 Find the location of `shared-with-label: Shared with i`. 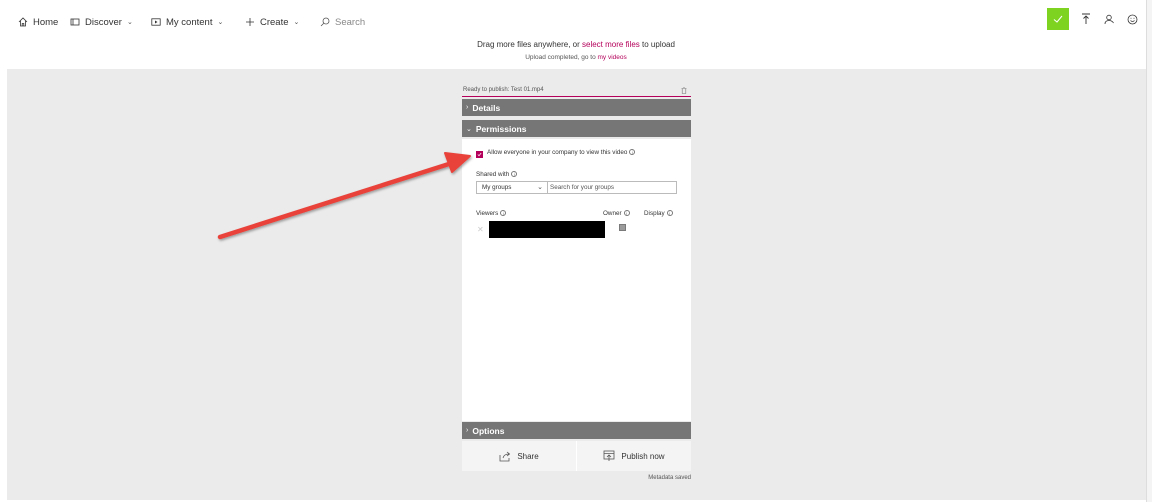

shared-with-label: Shared with i is located at coordinates (497, 174).